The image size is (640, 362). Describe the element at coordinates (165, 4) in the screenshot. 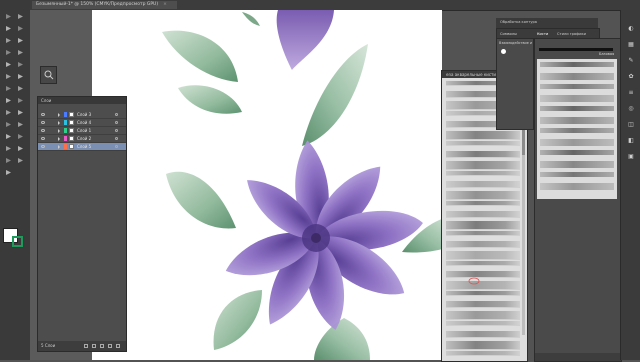

I see `close-icon: ×` at that location.